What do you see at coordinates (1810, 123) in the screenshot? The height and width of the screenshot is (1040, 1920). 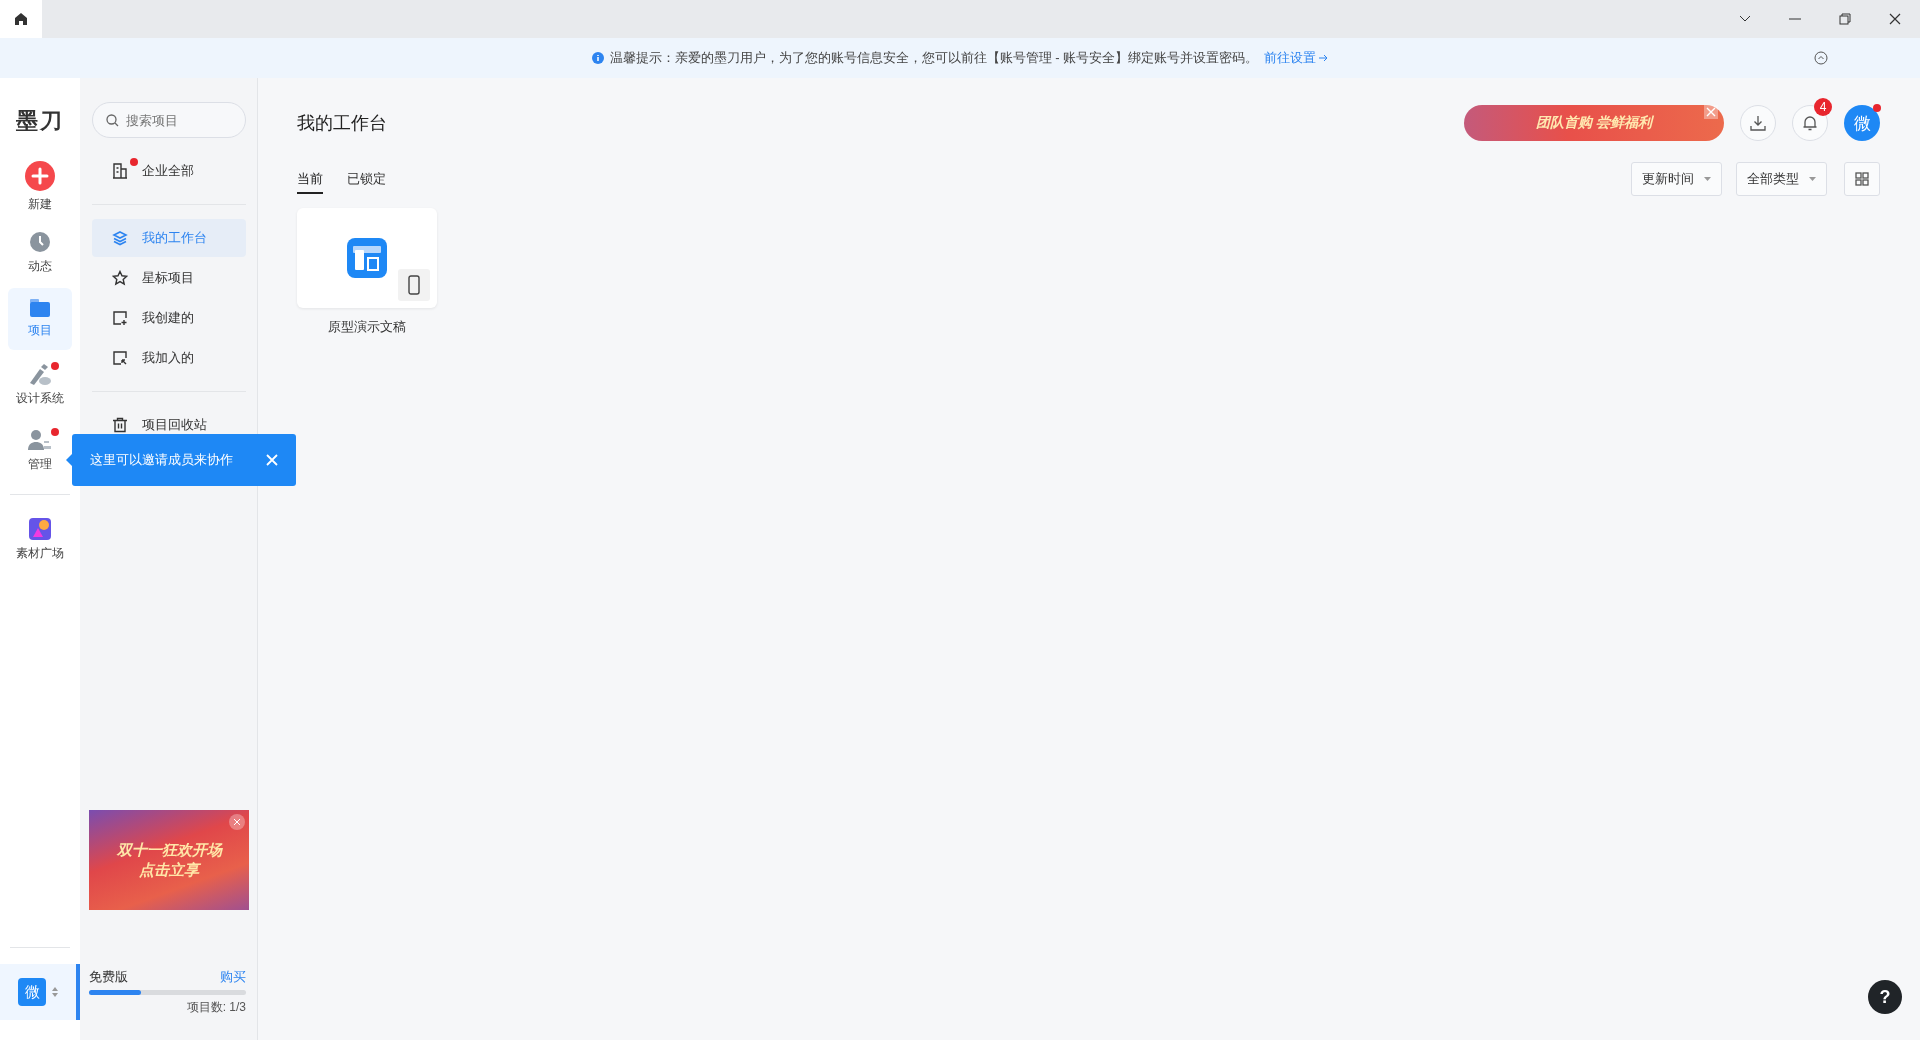 I see `bell-icon` at bounding box center [1810, 123].